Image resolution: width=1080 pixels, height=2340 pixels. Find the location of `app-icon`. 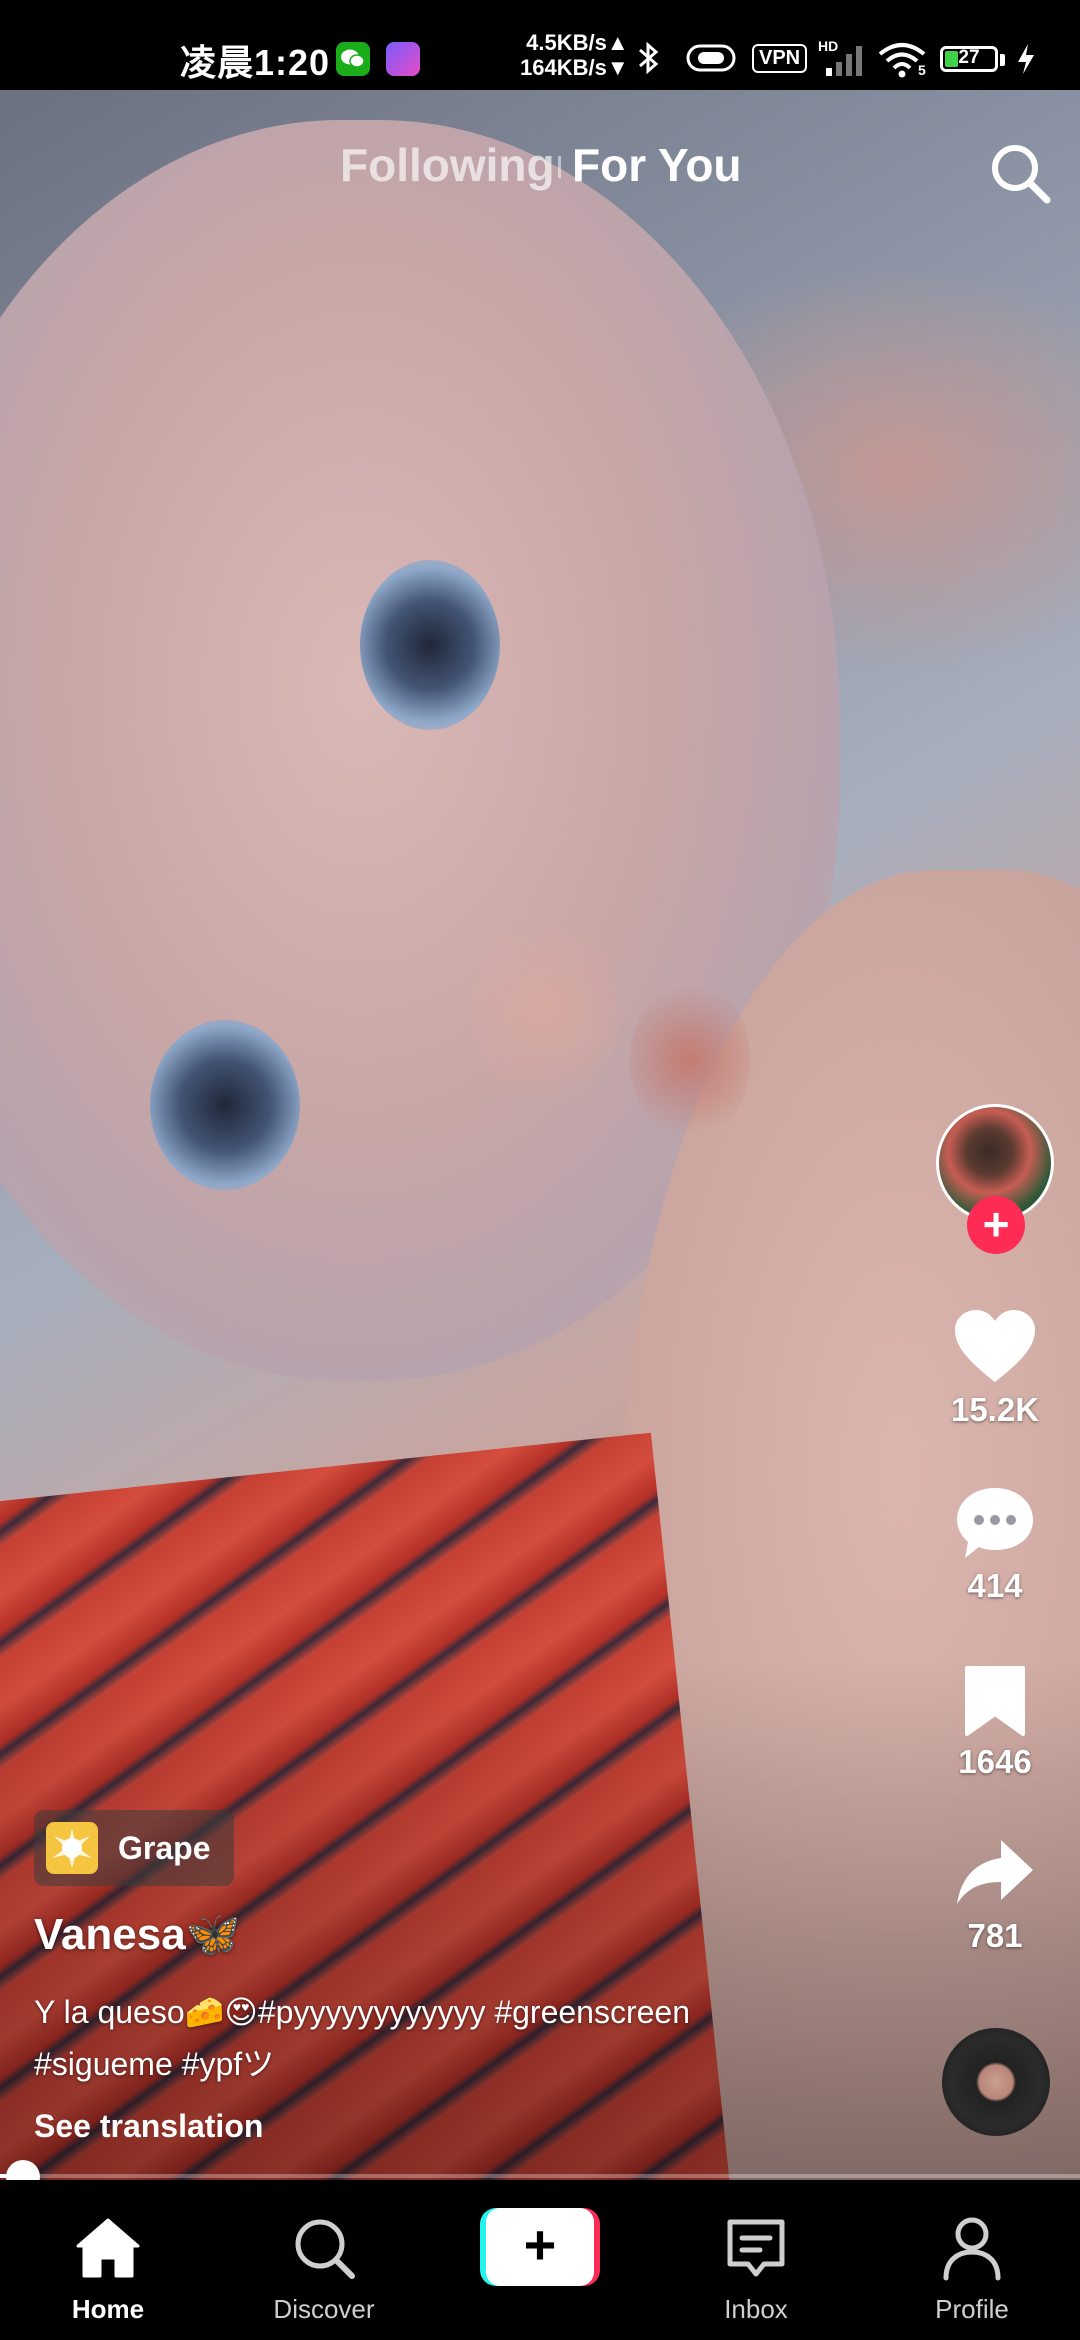

app-icon is located at coordinates (403, 59).